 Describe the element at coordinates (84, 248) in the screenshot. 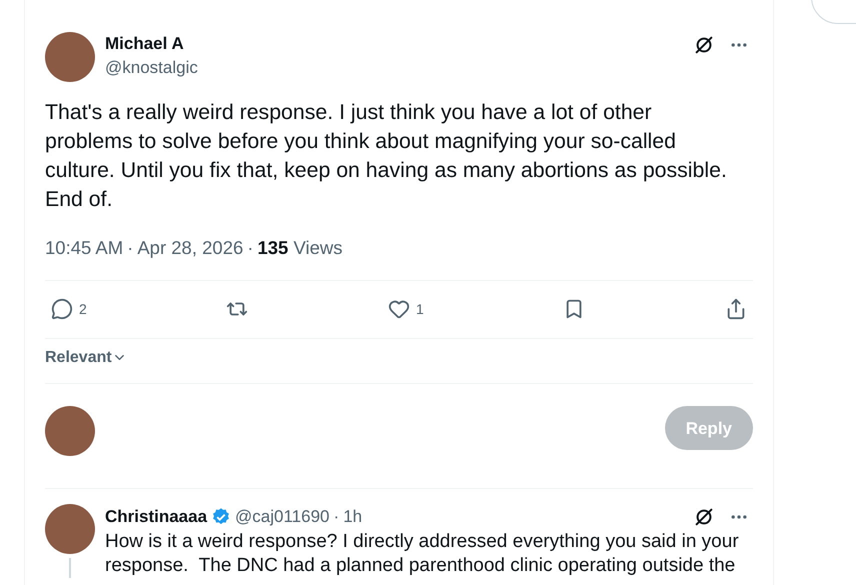

I see `post-time: 10:45 AM` at that location.